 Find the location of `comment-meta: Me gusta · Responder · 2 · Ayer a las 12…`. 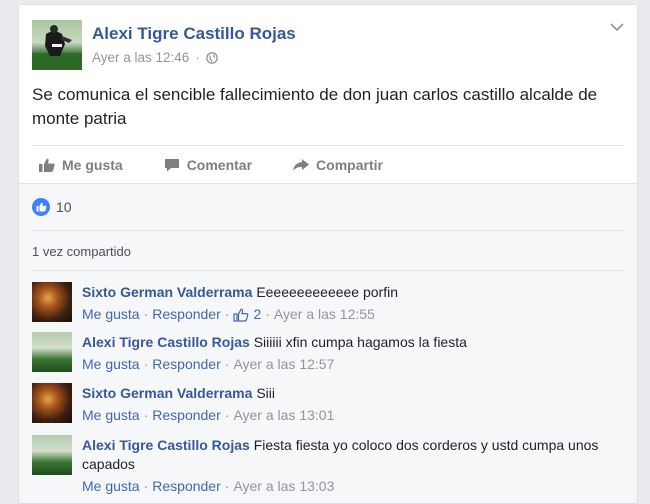

comment-meta: Me gusta · Responder · 2 · Ayer a las 12… is located at coordinates (352, 314).